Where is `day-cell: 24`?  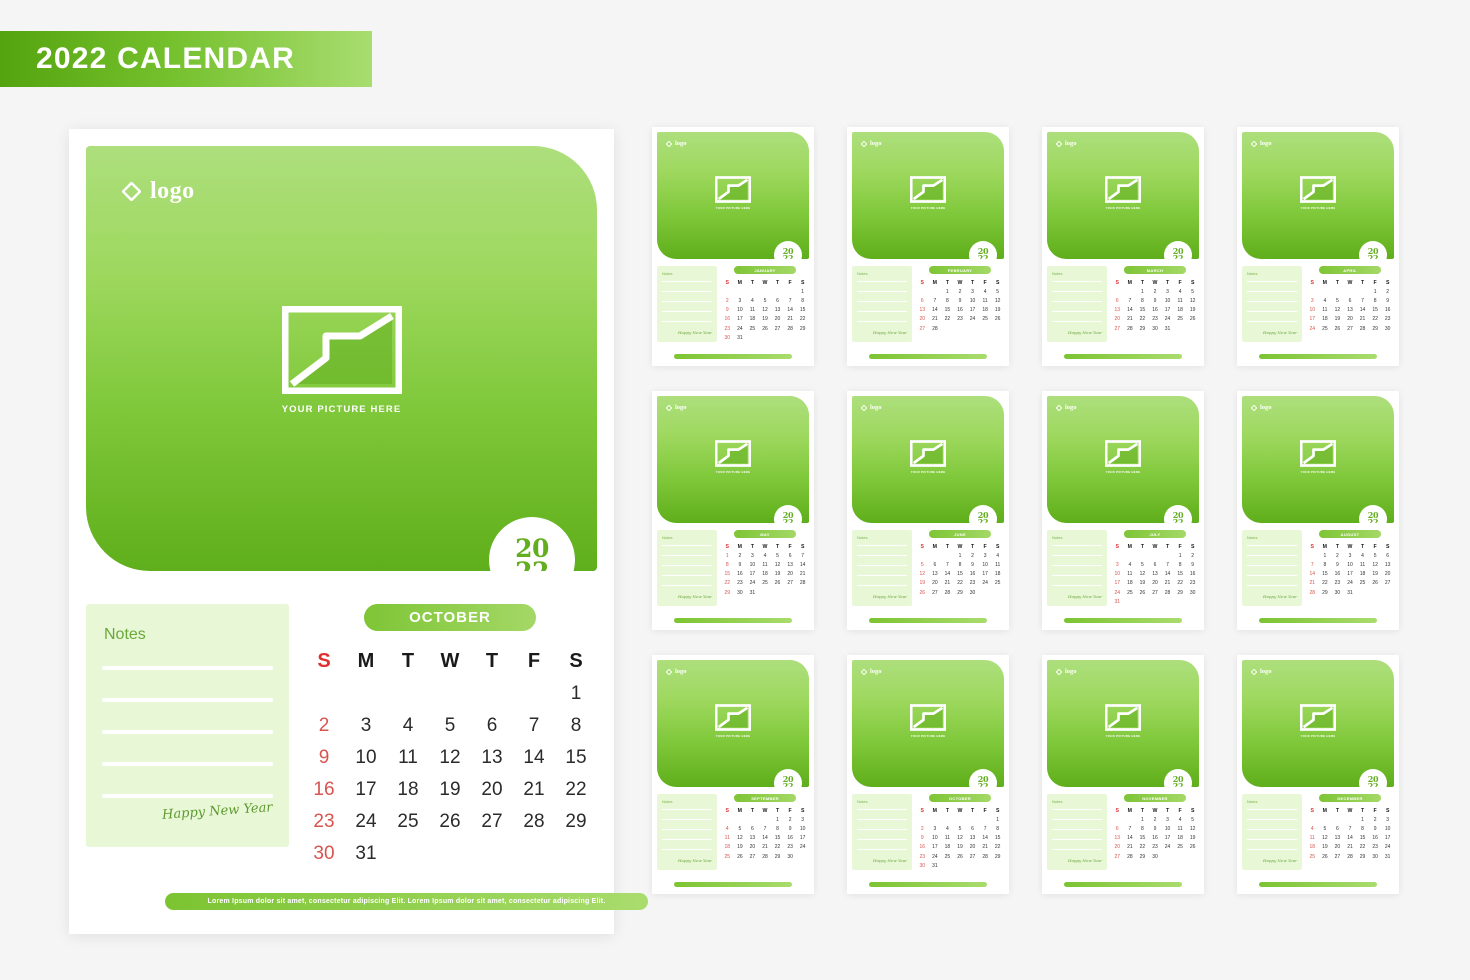 day-cell: 24 is located at coordinates (802, 847).